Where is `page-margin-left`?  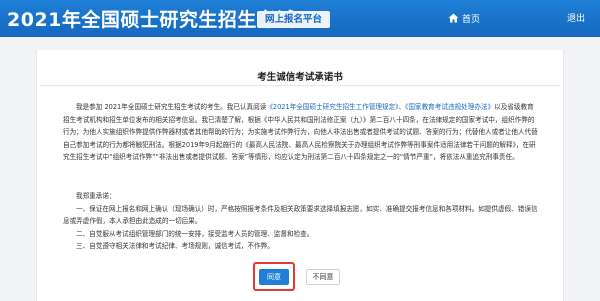
page-margin-left is located at coordinates (18, 175).